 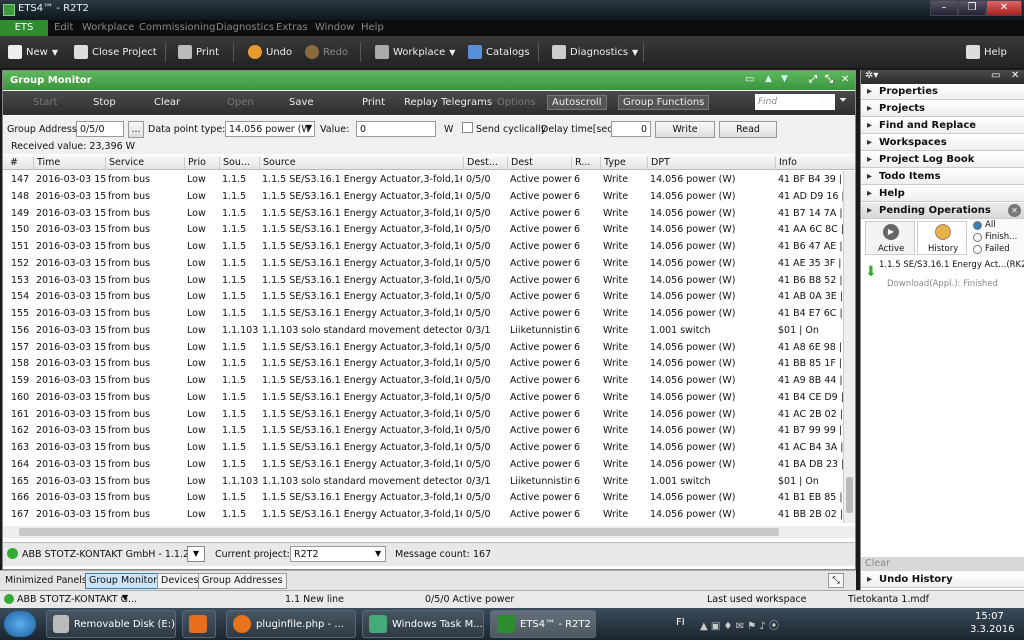 What do you see at coordinates (196, 554) in the screenshot?
I see `interface-dropdown: ▼` at bounding box center [196, 554].